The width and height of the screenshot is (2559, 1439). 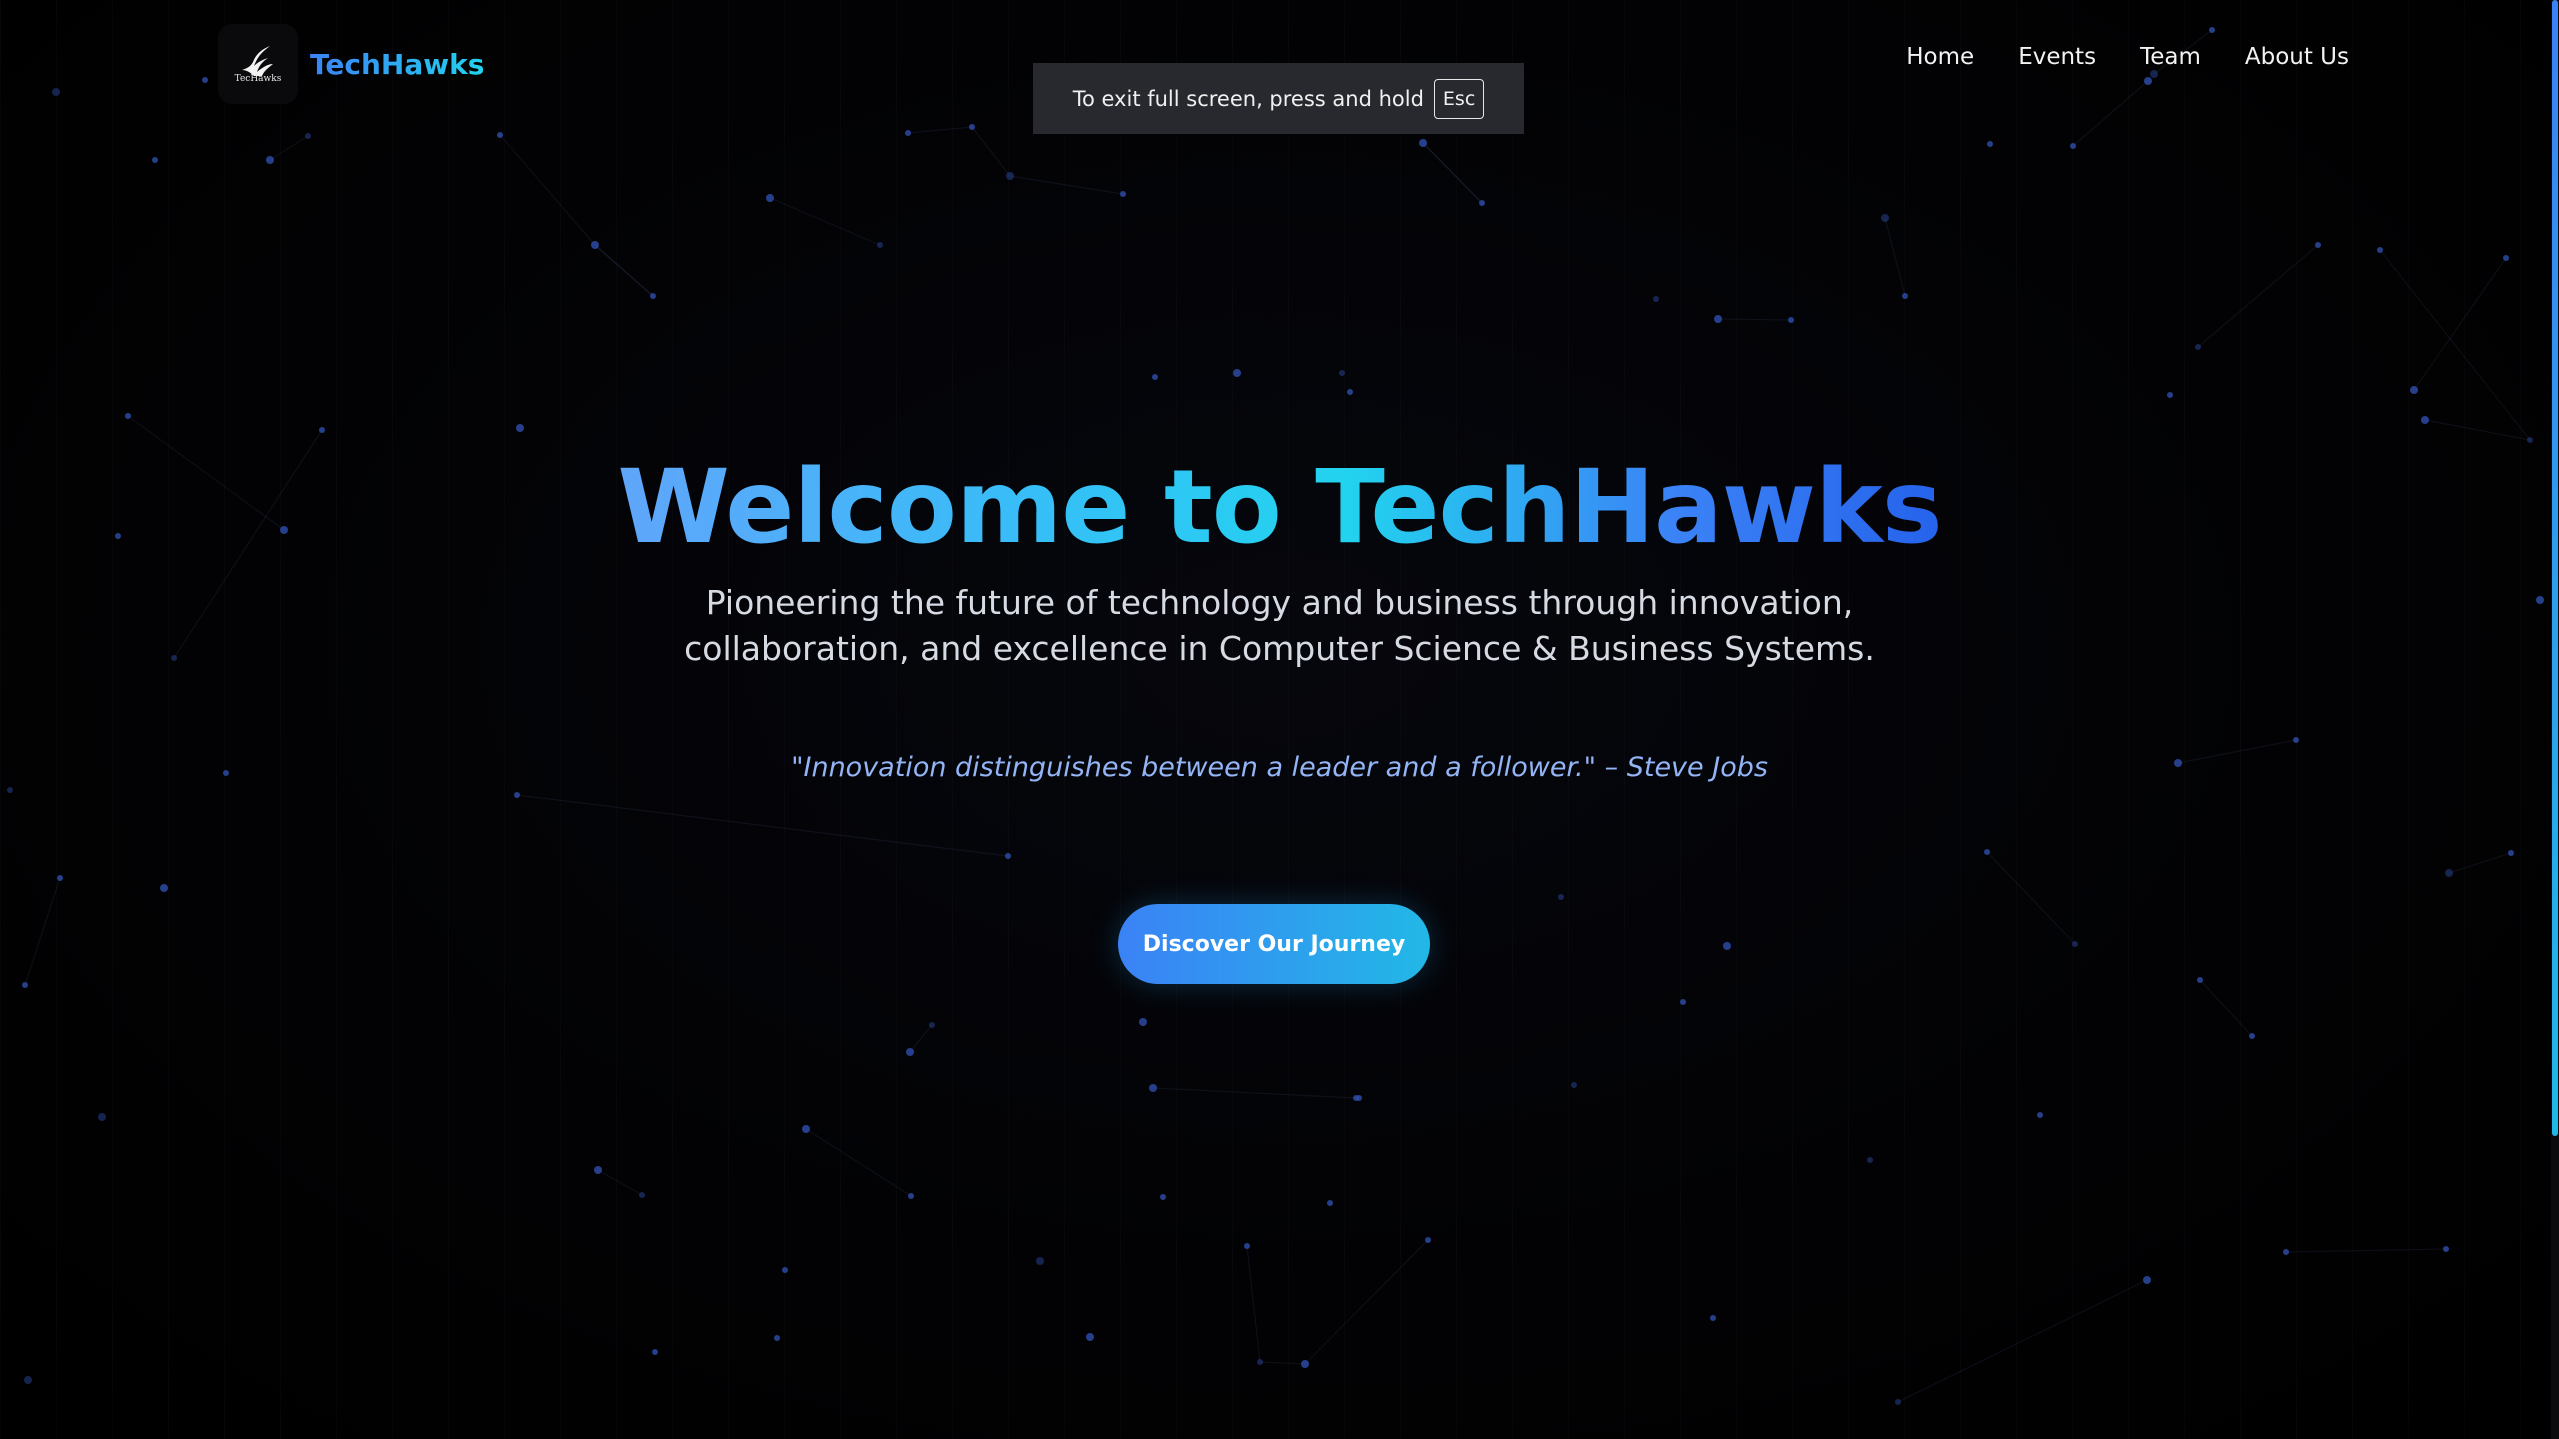 I want to click on brand-name: TechHawks, so click(x=397, y=64).